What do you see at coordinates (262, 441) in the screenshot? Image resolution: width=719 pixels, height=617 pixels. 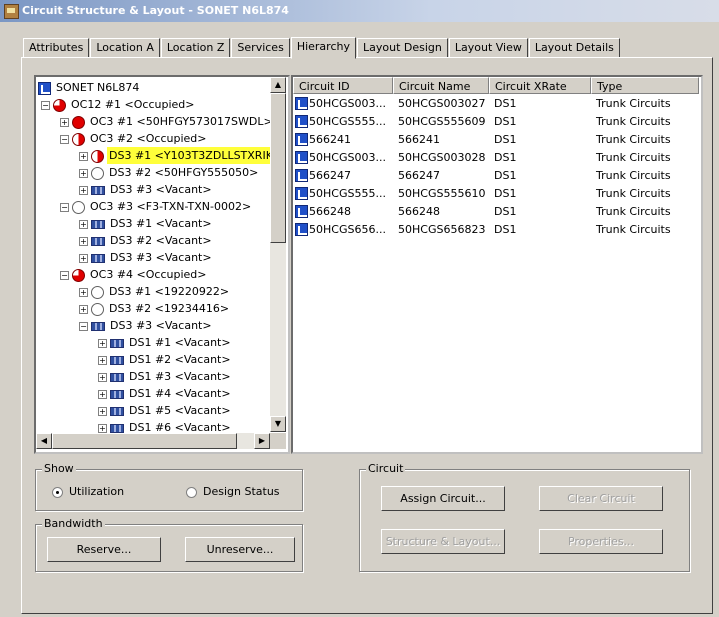 I see `scroll-right-arrow-icon: ▶` at bounding box center [262, 441].